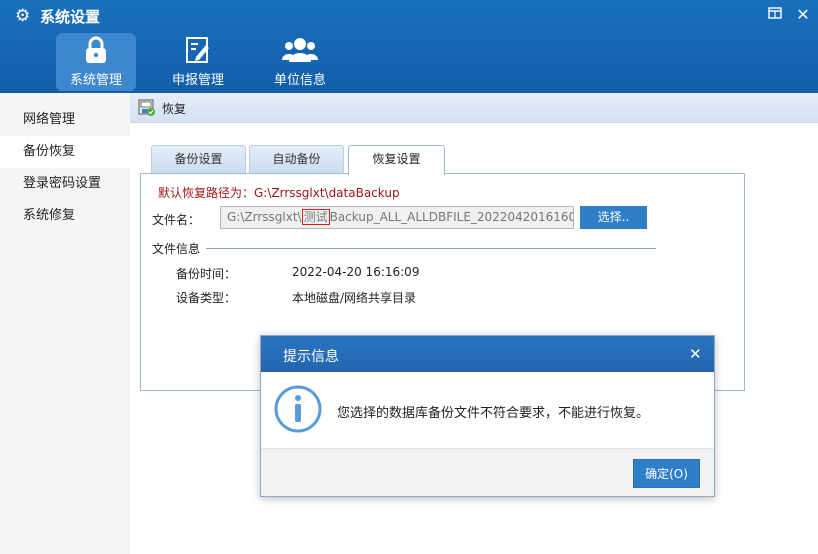 Image resolution: width=818 pixels, height=554 pixels. I want to click on default-restore-path: 默认恢复路径为：G:\Zrrssglxt\dataBackup, so click(279, 193).